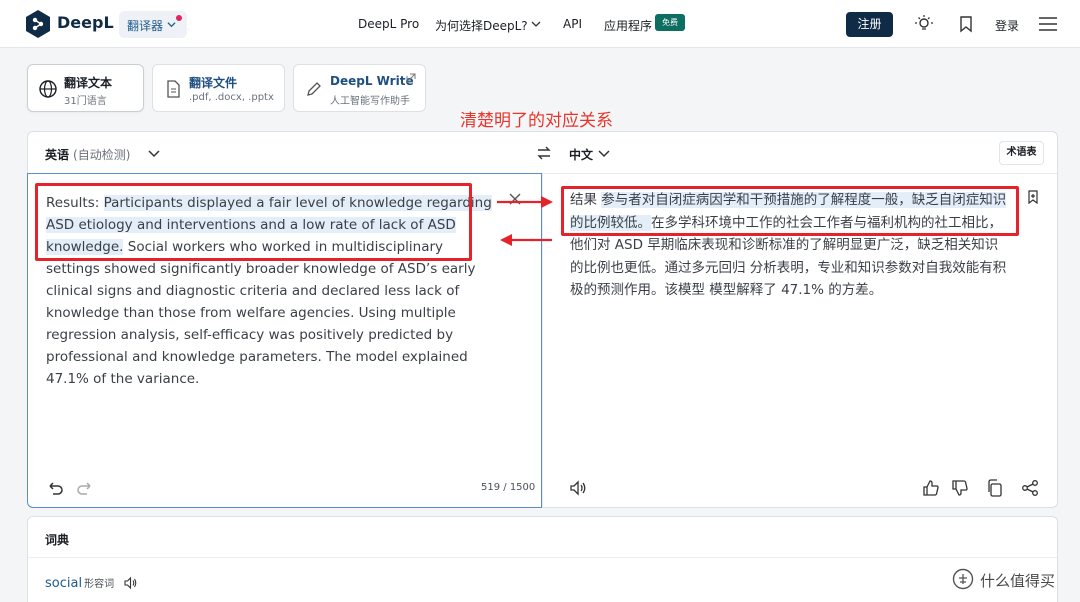 The width and height of the screenshot is (1080, 602). I want to click on free-badge: 免费, so click(670, 22).